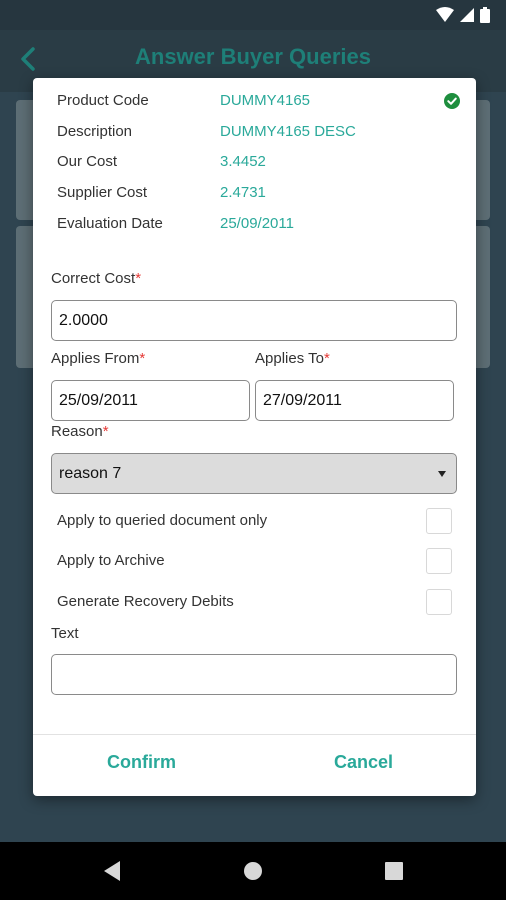 The width and height of the screenshot is (506, 900). What do you see at coordinates (110, 223) in the screenshot?
I see `evaluation-date-label: Evaluation Date` at bounding box center [110, 223].